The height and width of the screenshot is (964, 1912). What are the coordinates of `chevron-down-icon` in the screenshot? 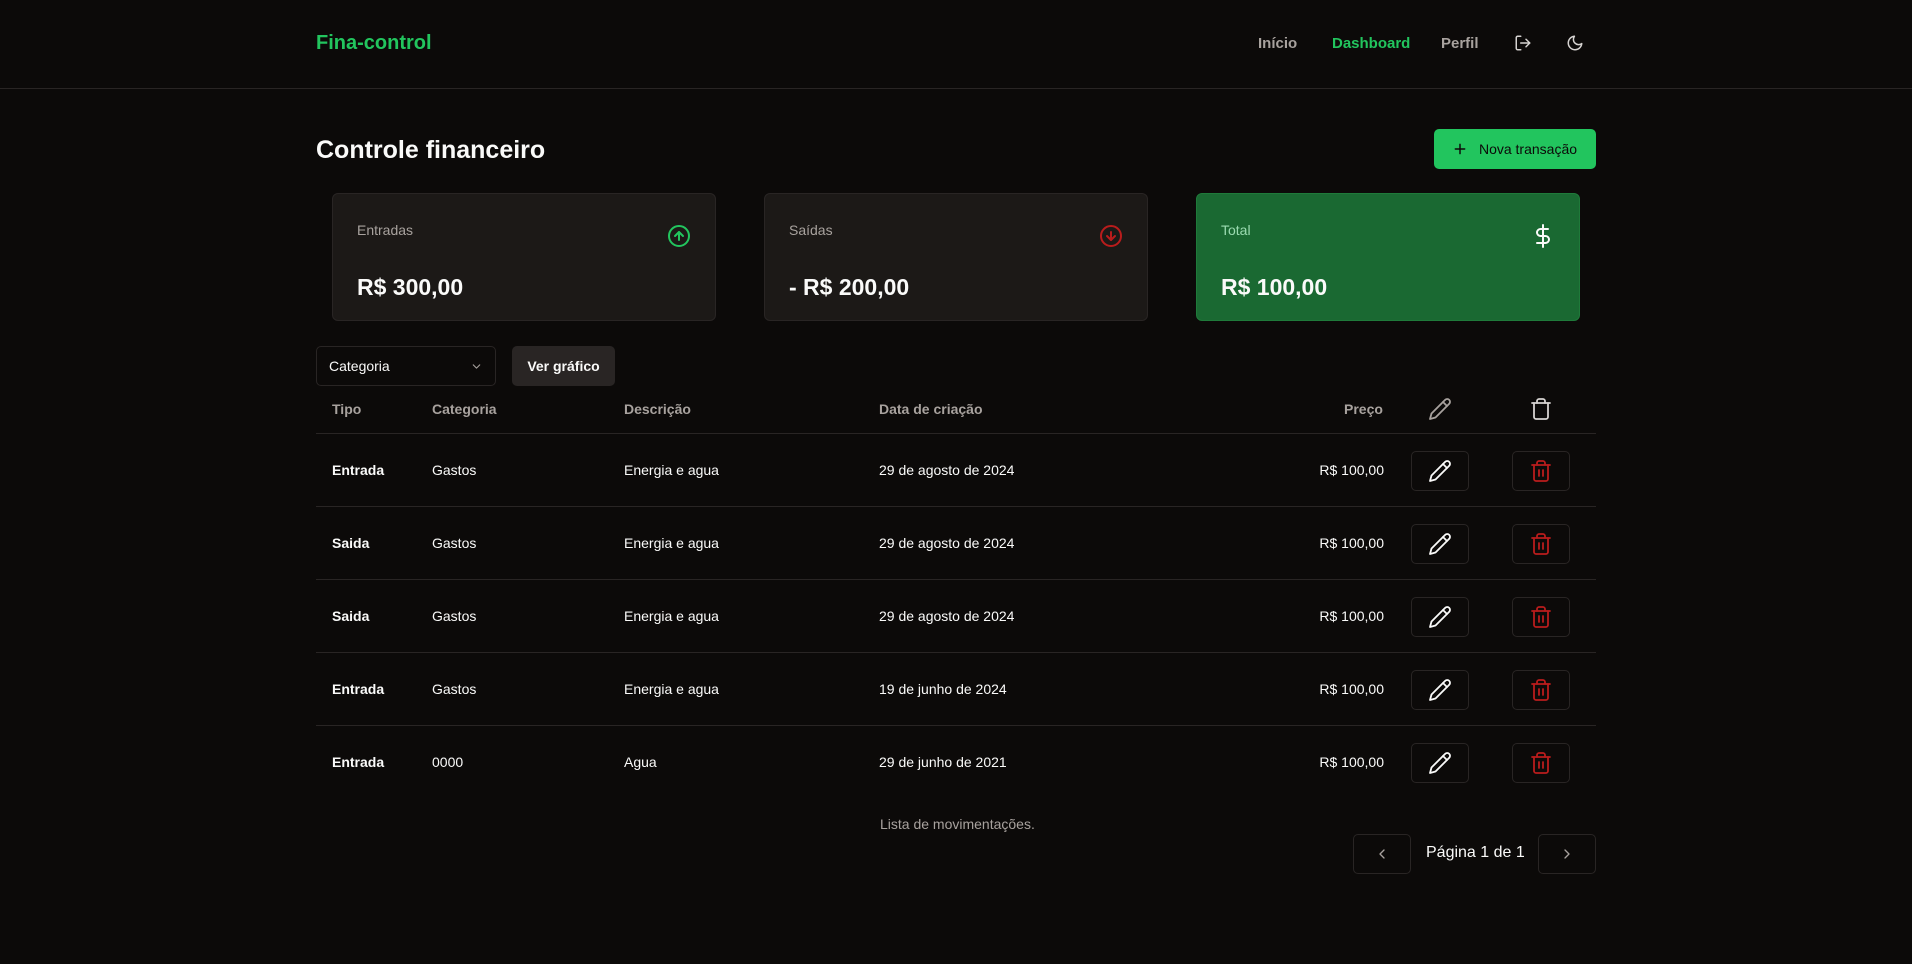 It's located at (476, 366).